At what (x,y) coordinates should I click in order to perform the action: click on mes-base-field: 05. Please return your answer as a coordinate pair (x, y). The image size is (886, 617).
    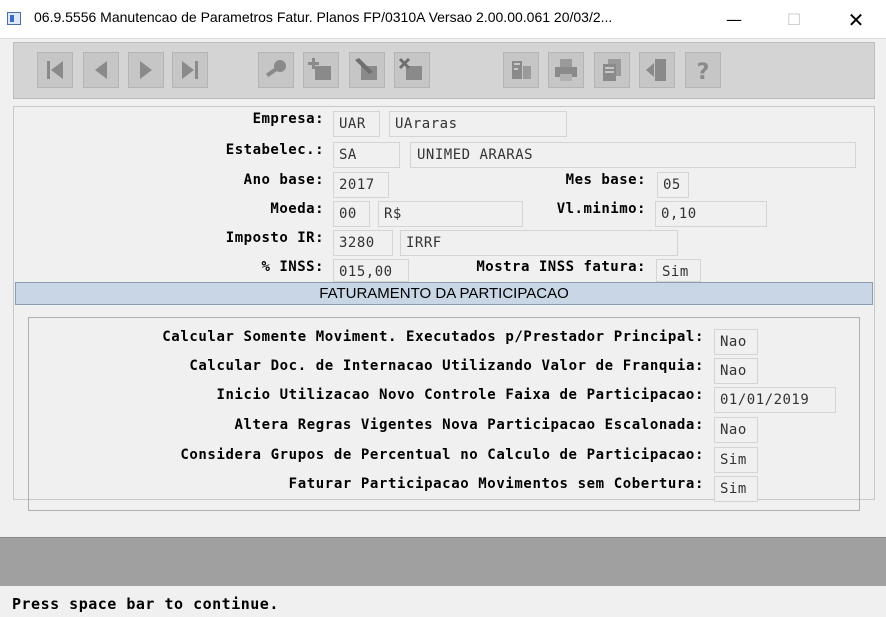
    Looking at the image, I should click on (673, 185).